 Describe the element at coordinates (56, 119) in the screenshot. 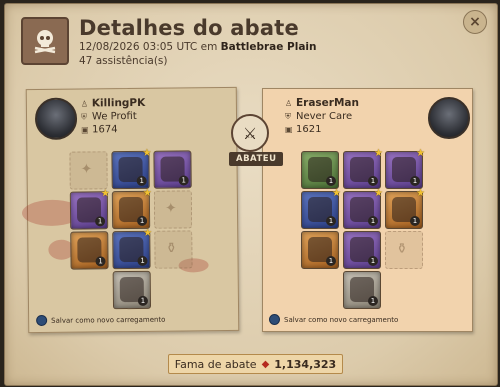

I see `killer-avatar` at that location.